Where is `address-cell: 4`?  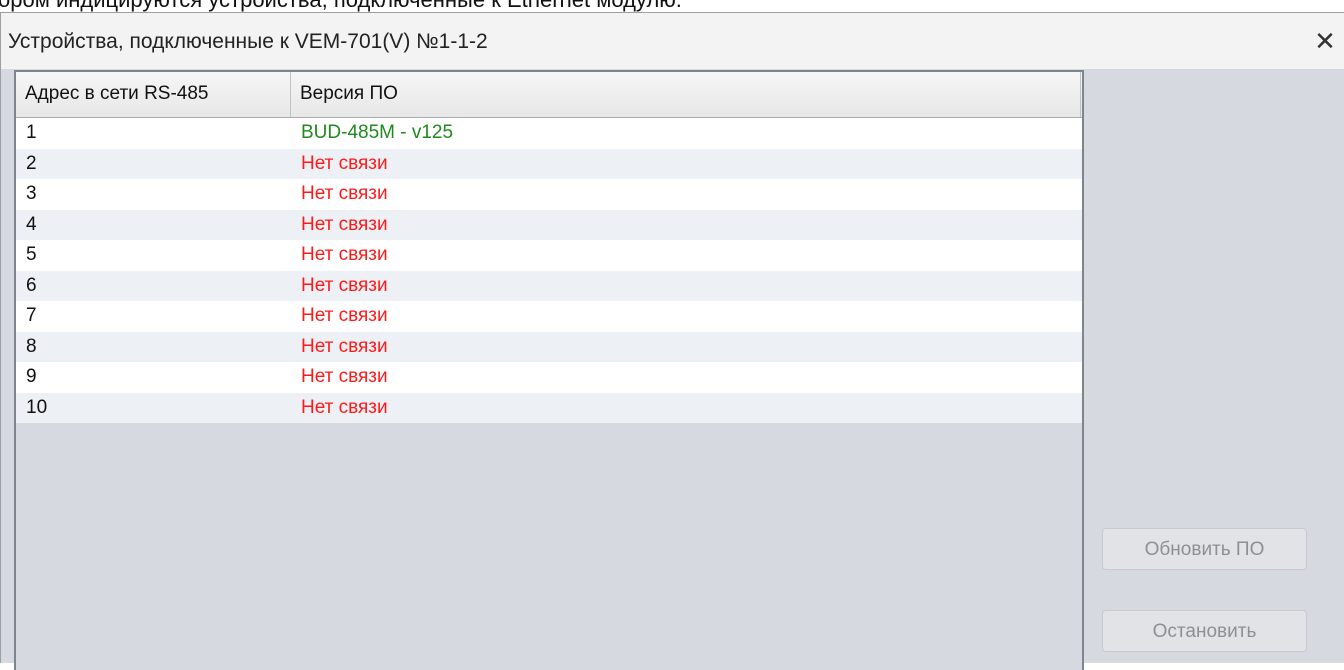 address-cell: 4 is located at coordinates (31, 224).